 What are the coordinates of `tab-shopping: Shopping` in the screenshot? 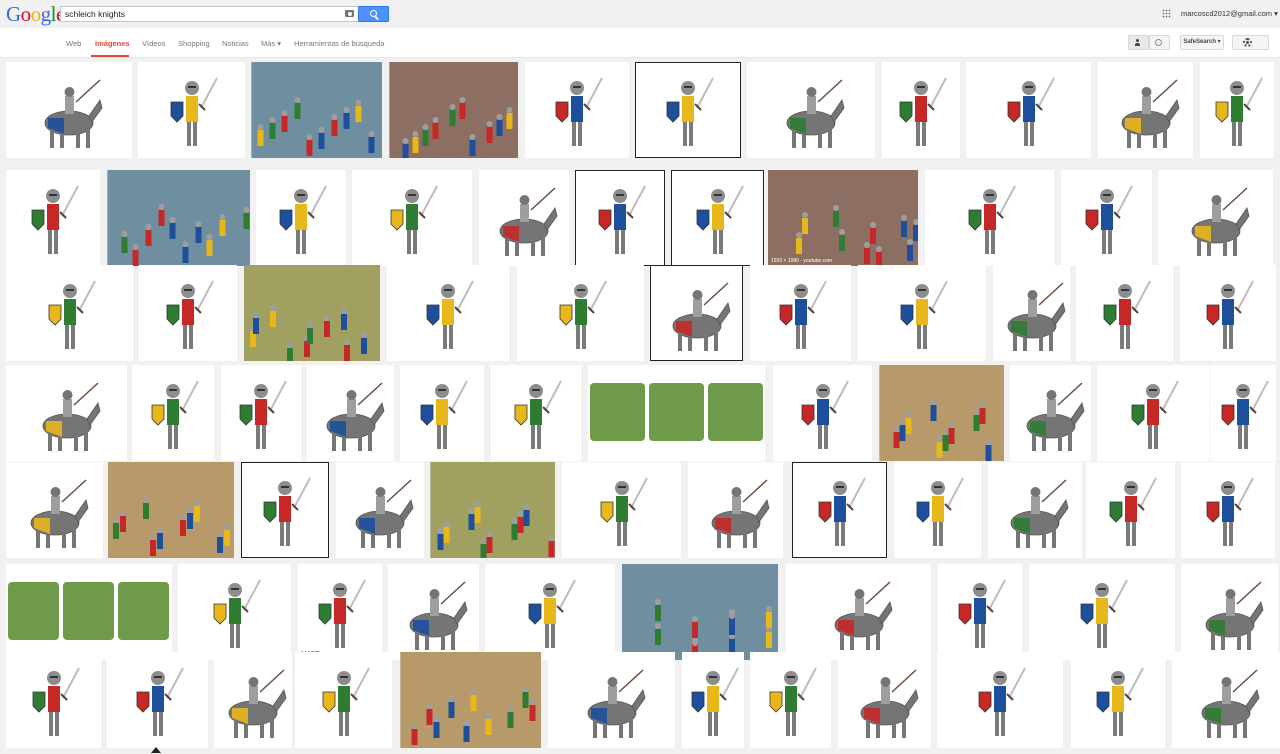 It's located at (194, 43).